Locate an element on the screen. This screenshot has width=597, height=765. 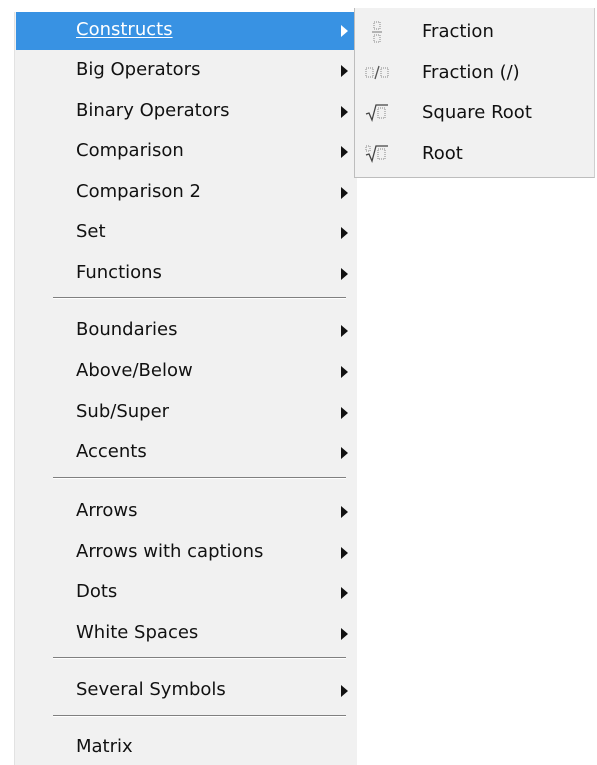
submenu-item-root: Root is located at coordinates (474, 154).